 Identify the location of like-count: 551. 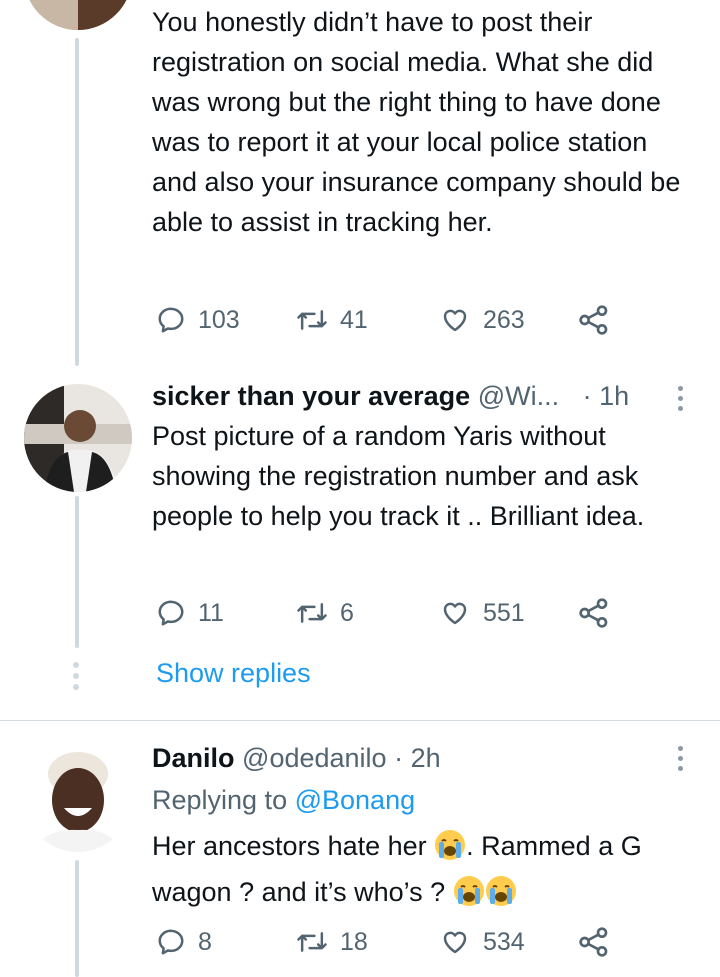
(504, 612).